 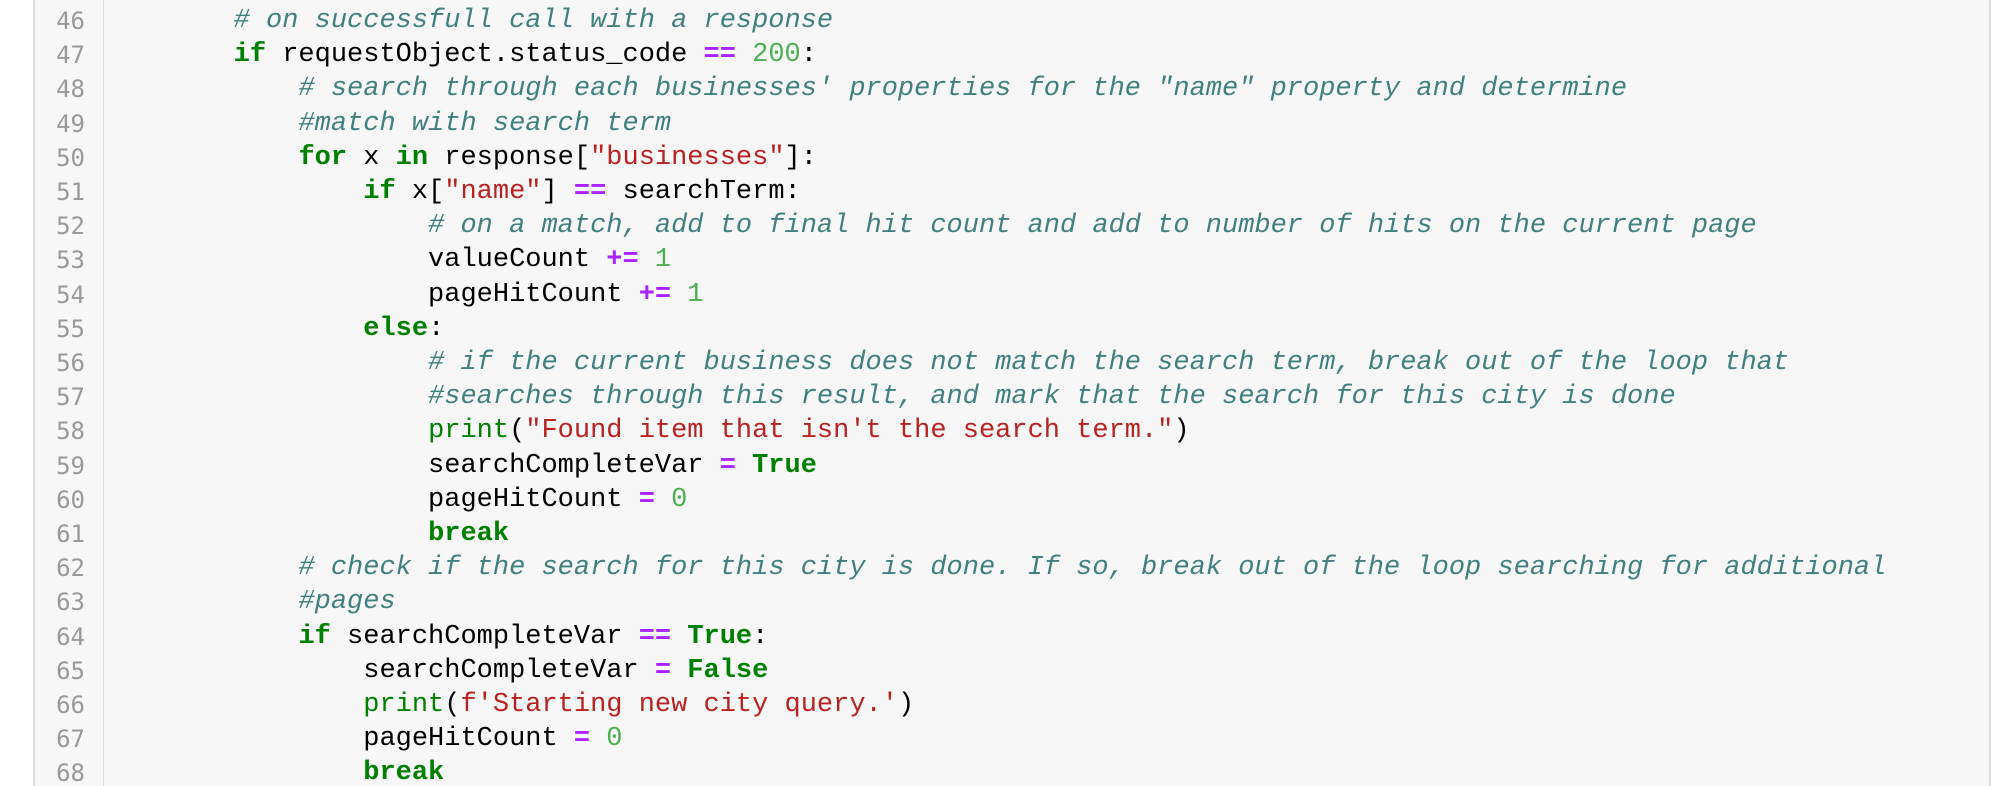 What do you see at coordinates (70, 260) in the screenshot?
I see `line-number: 53` at bounding box center [70, 260].